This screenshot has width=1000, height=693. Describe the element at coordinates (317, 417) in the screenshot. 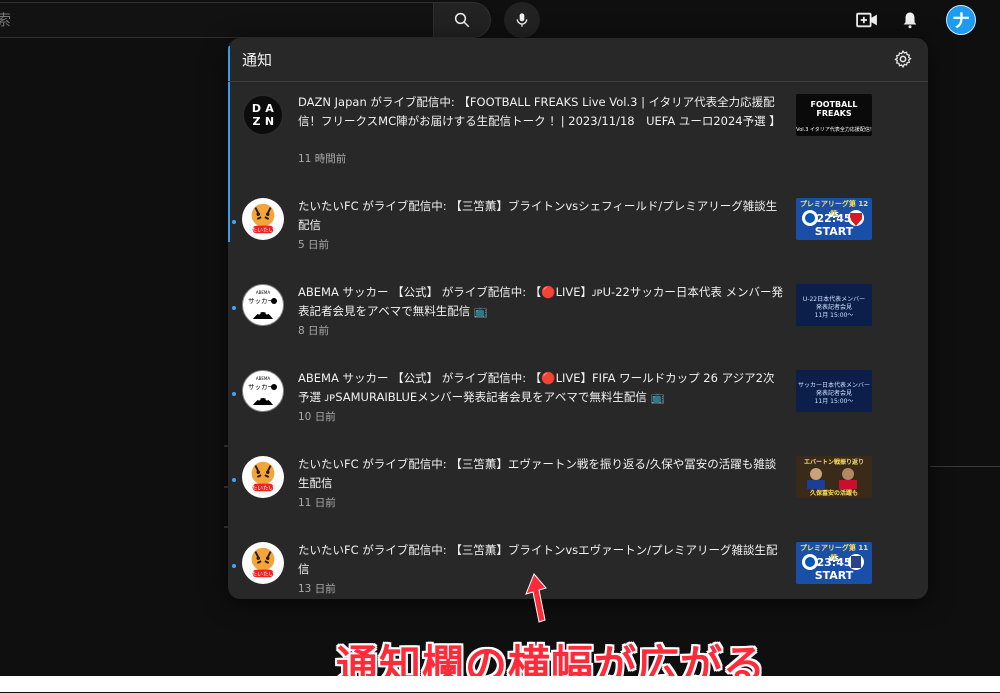

I see `notification-time: 10 日前` at that location.